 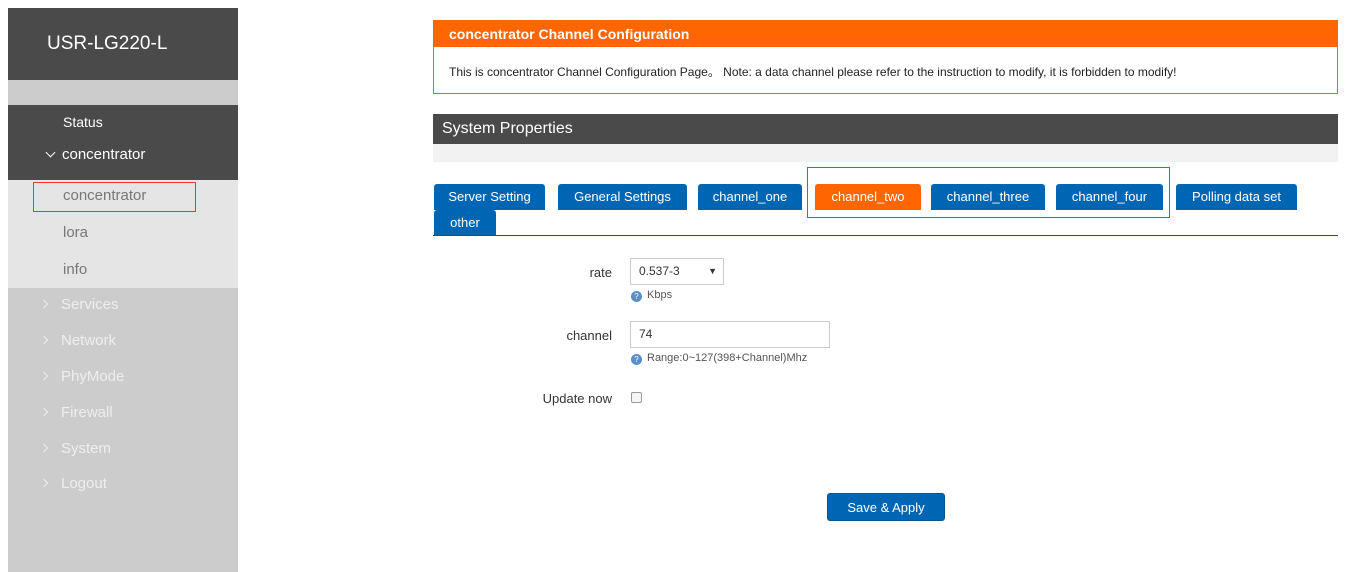 I want to click on menu-item-label: Firewall, so click(x=87, y=412).